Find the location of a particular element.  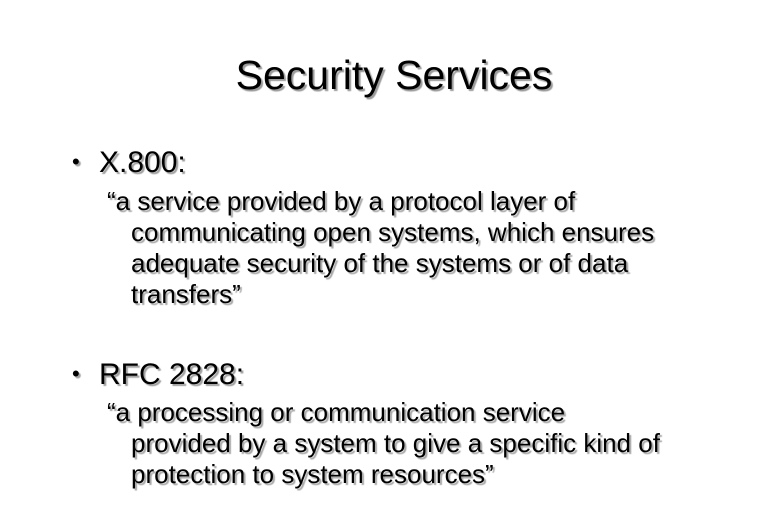

quote-line: protection to system resources” is located at coordinates (312, 474).